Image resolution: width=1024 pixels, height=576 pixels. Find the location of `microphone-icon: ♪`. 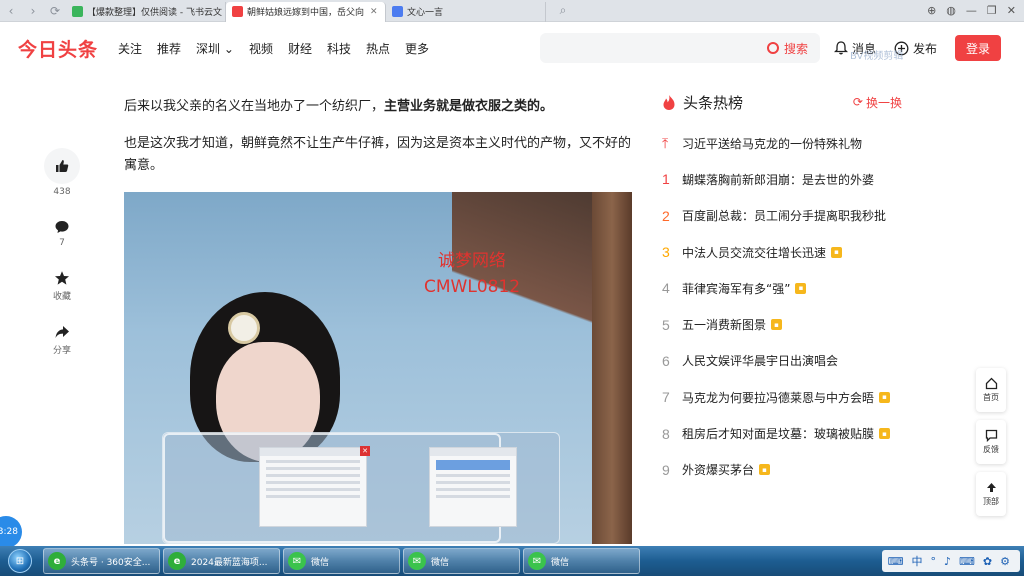

microphone-icon: ♪ is located at coordinates (947, 561).